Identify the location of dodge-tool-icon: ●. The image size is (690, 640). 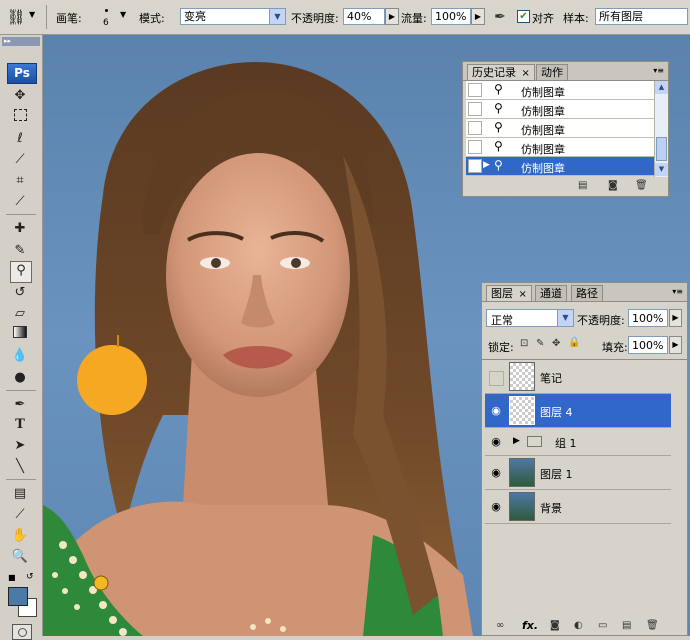
(20, 378).